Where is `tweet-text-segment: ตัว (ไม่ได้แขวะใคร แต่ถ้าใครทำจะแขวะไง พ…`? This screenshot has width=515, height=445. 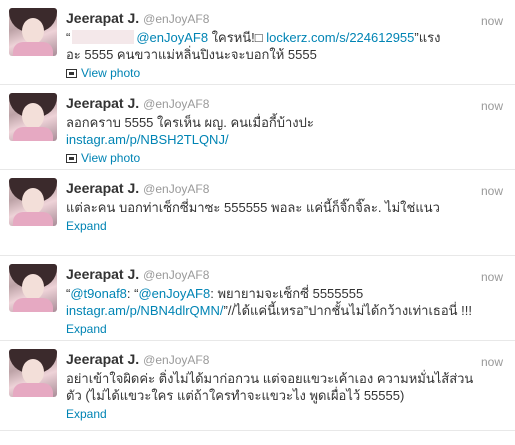
tweet-text-segment: ตัว (ไม่ได้แขวะใคร แต่ถ้าใครทำจะแขวะไง พ… is located at coordinates (235, 395).